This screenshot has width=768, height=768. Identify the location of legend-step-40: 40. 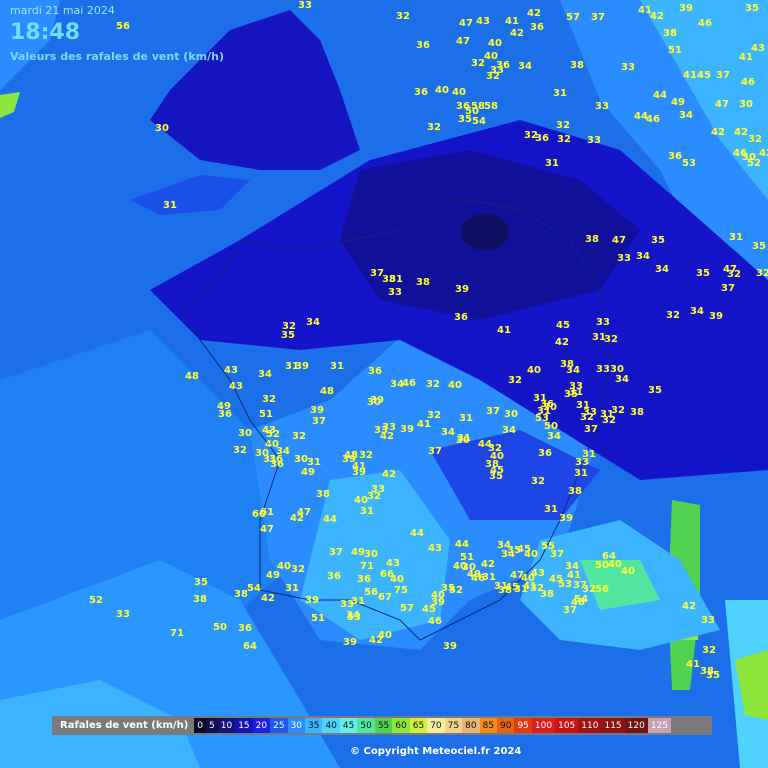
(331, 725).